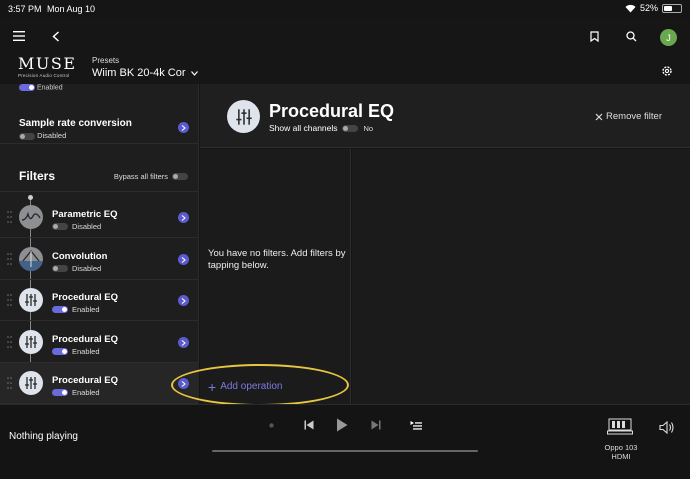 This screenshot has width=690, height=479. I want to click on presets-label: Presets, so click(106, 60).